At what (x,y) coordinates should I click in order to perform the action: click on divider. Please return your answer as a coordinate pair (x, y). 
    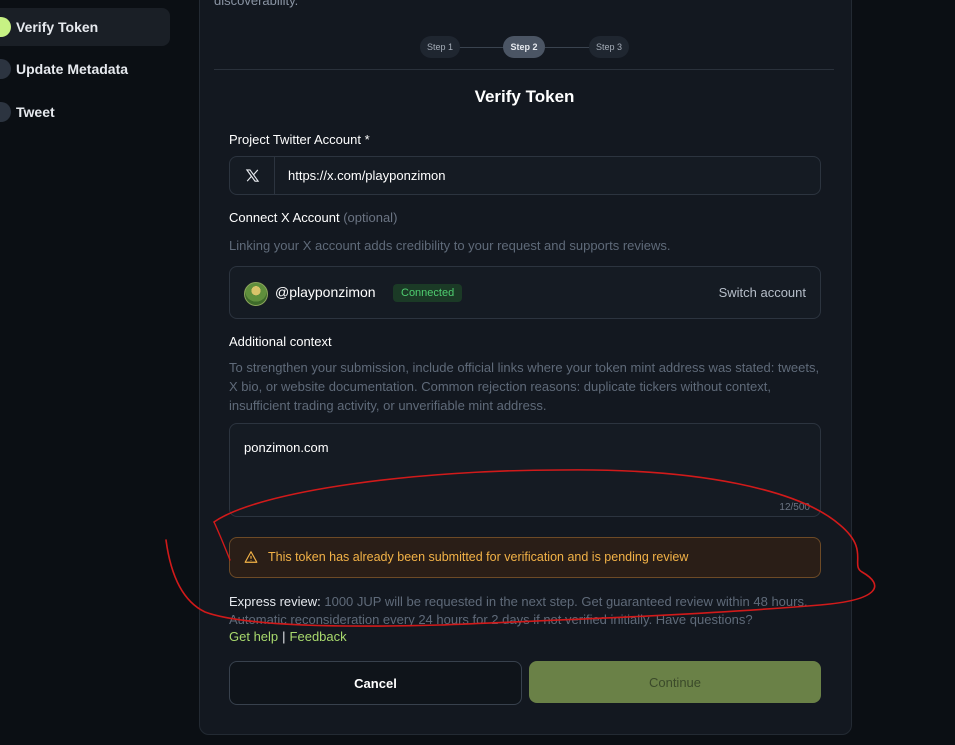
    Looking at the image, I should click on (524, 69).